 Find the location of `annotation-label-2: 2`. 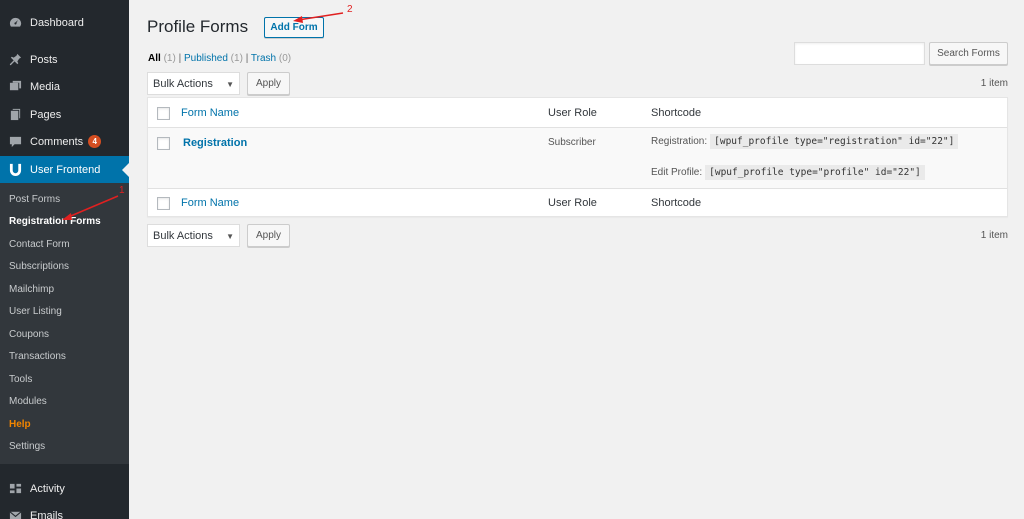

annotation-label-2: 2 is located at coordinates (350, 9).